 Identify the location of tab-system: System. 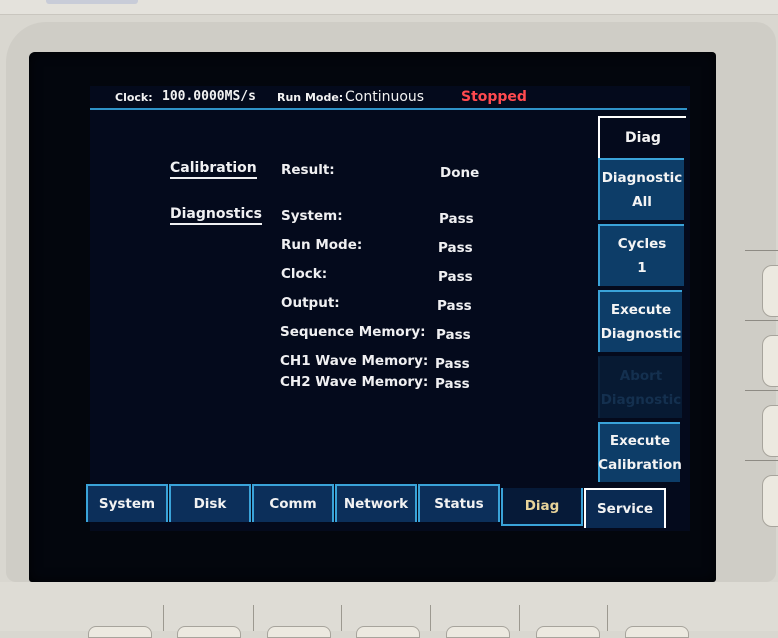
(127, 503).